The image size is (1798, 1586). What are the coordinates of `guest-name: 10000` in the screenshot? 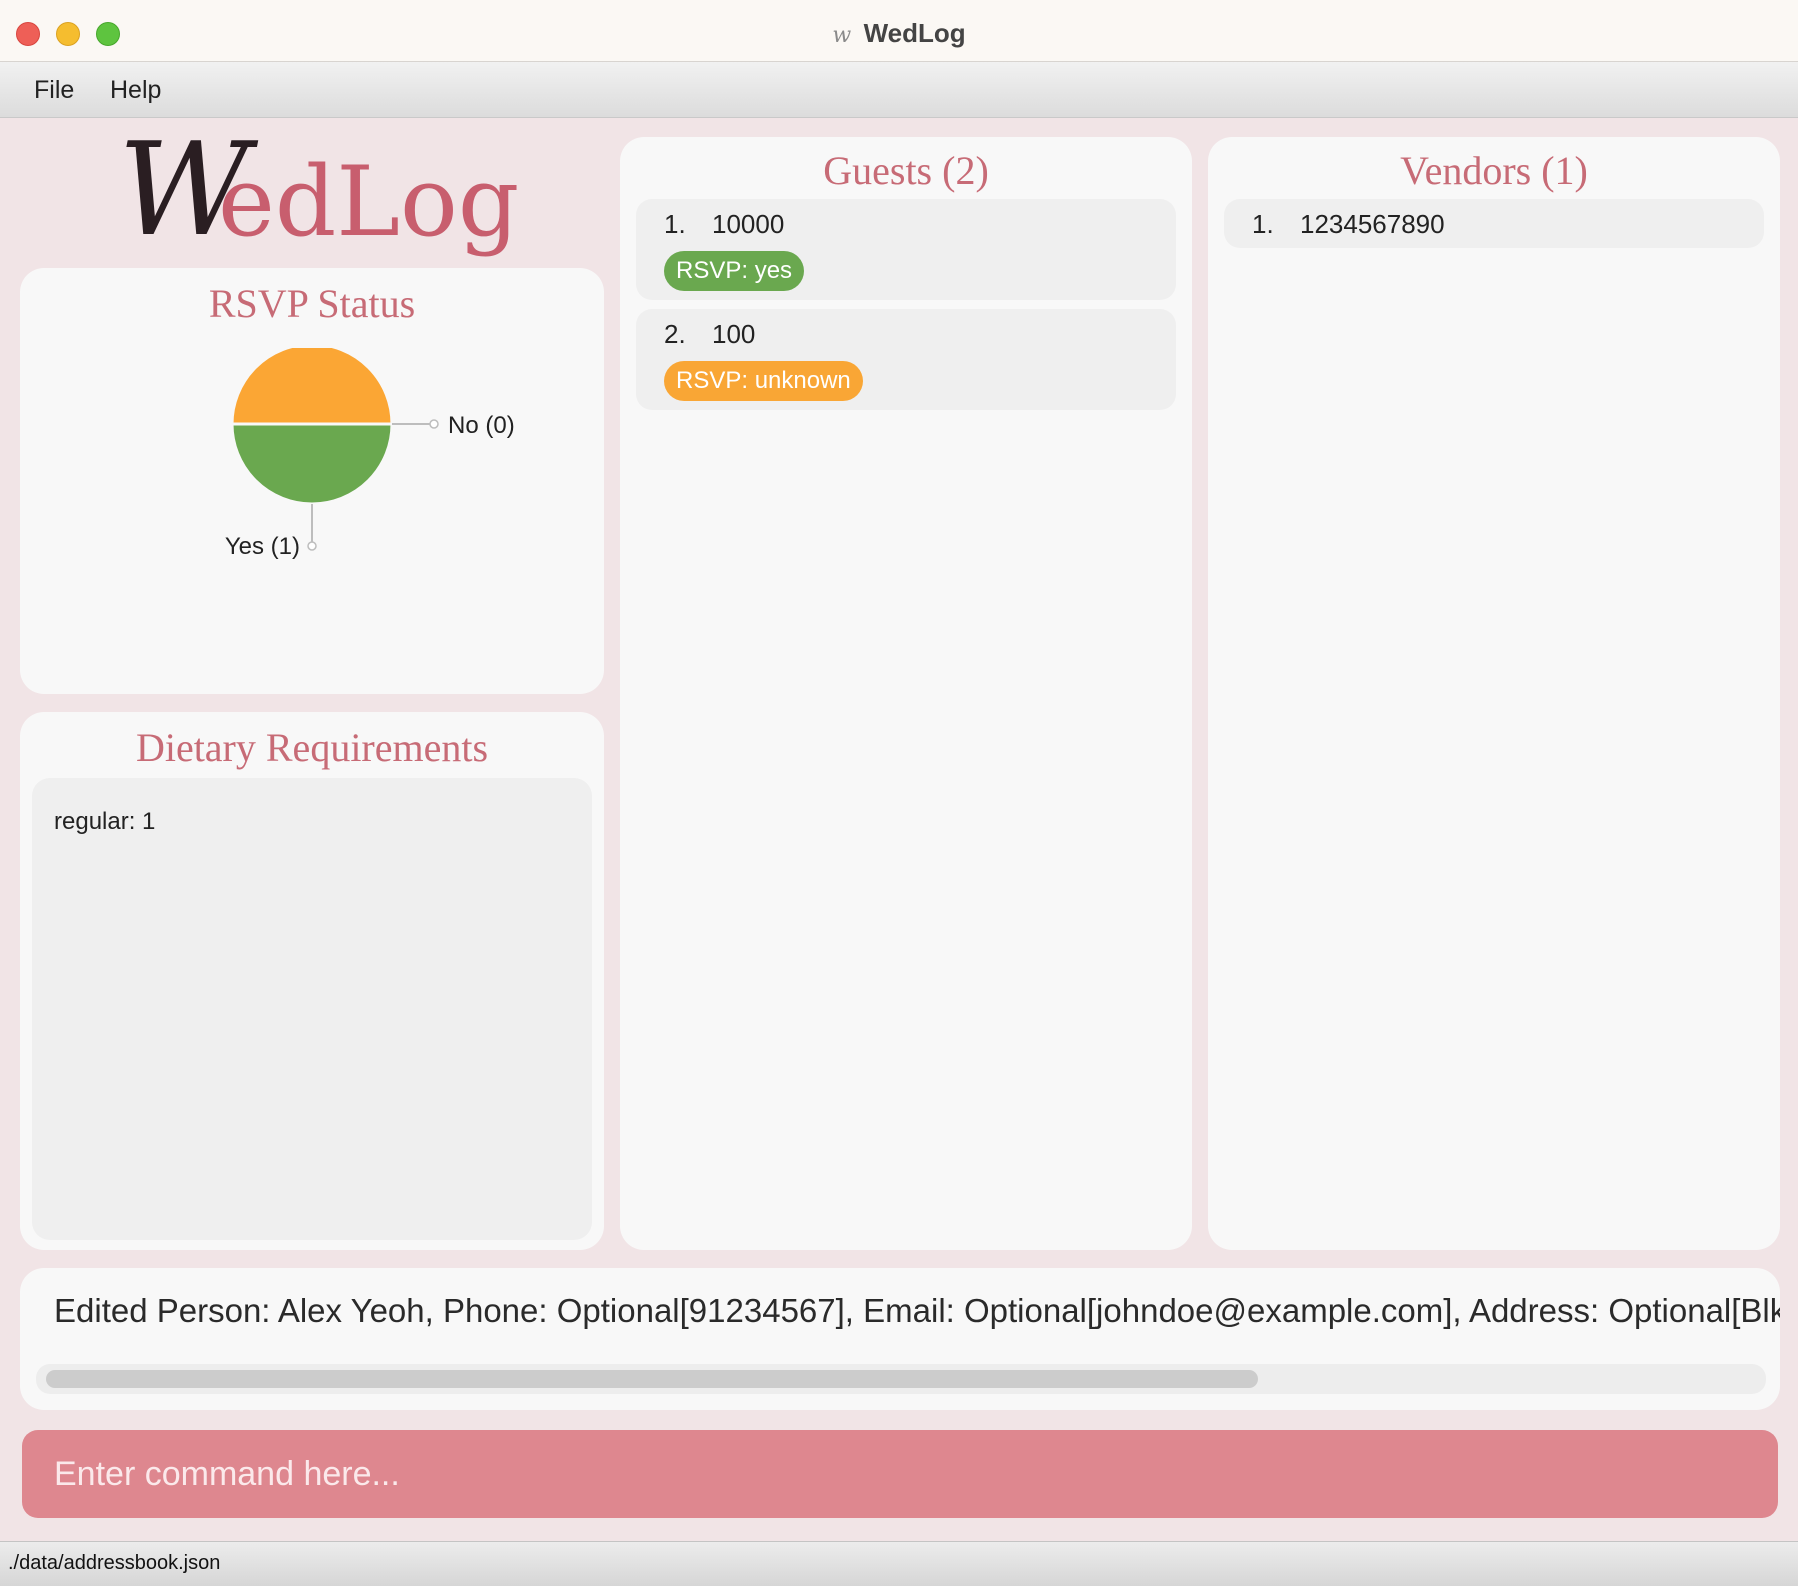 It's located at (748, 224).